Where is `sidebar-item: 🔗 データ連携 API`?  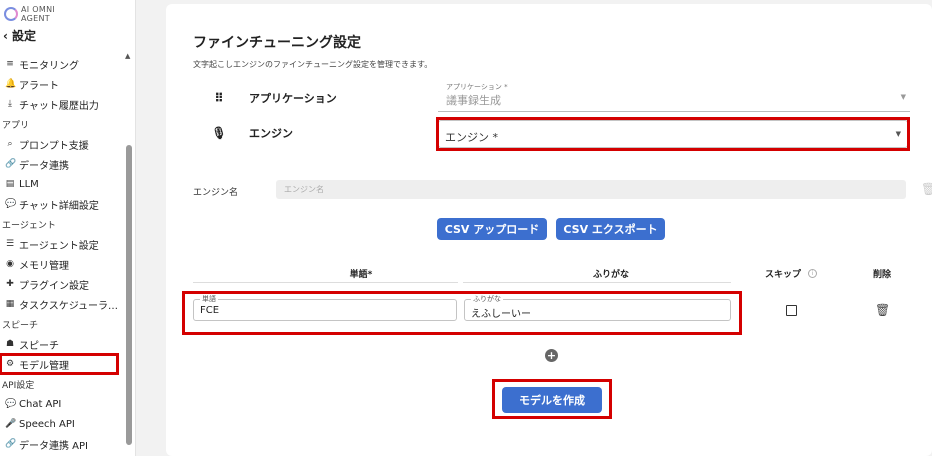
sidebar-item: 🔗 データ連携 API is located at coordinates (62, 444).